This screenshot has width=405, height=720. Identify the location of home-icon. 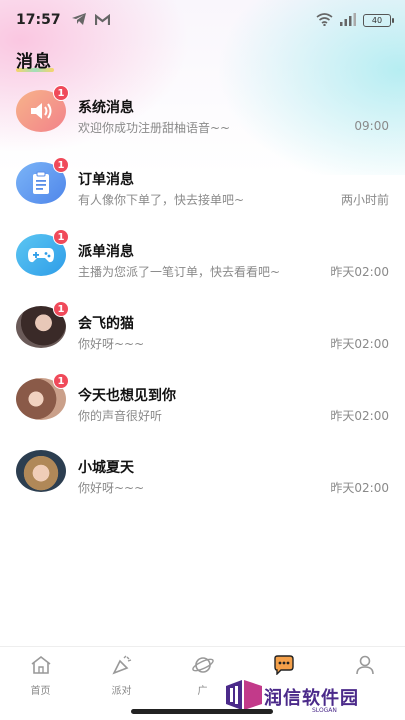
(41, 667).